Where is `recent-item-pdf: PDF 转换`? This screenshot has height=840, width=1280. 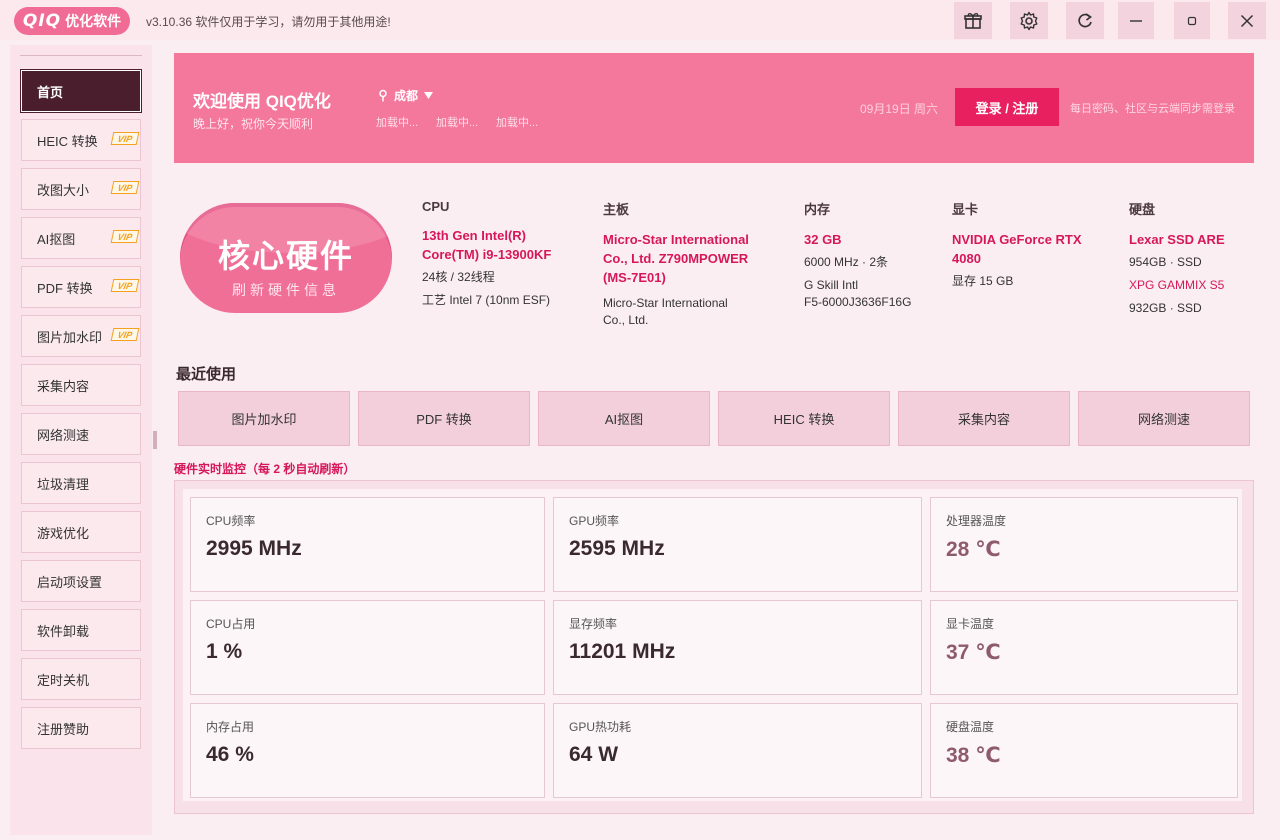 recent-item-pdf: PDF 转换 is located at coordinates (444, 418).